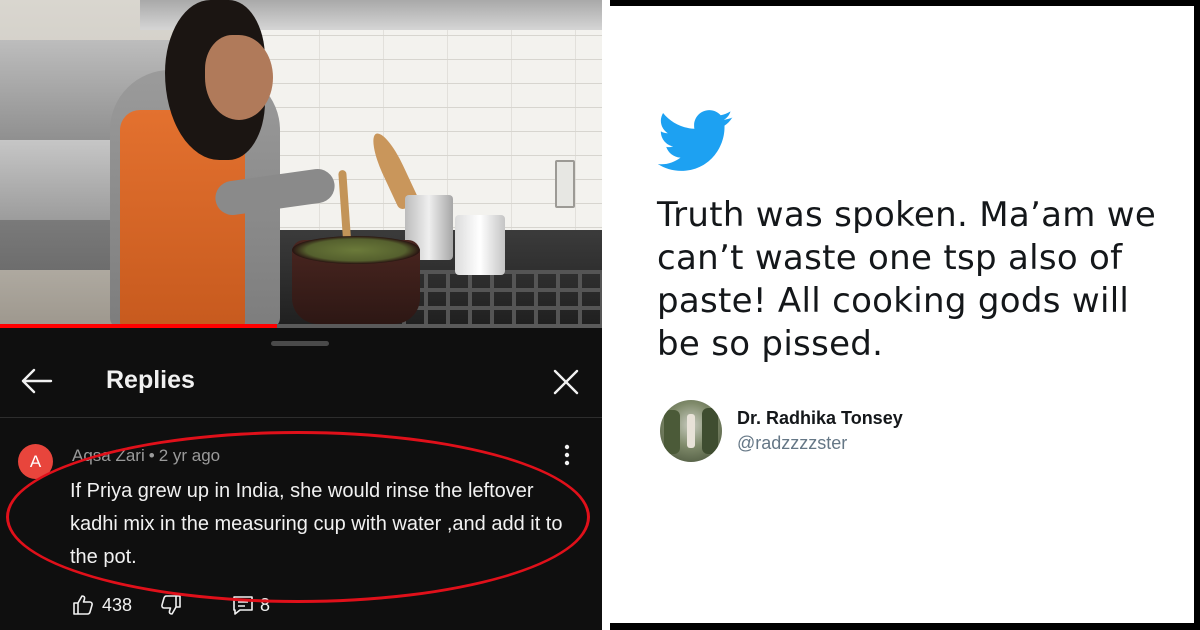  What do you see at coordinates (300, 343) in the screenshot?
I see `sheet-drag-handle` at bounding box center [300, 343].